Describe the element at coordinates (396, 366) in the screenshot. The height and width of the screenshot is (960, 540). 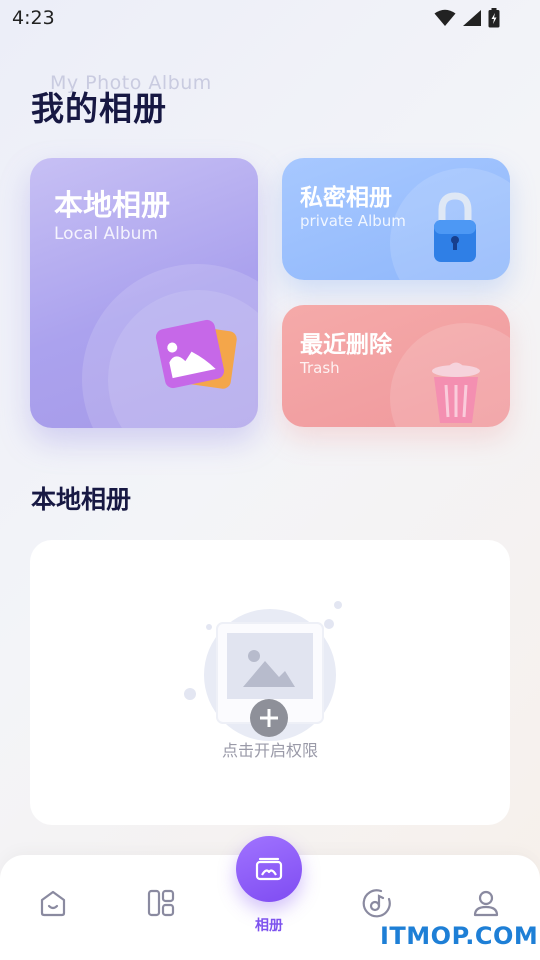
I see `trash-card: 最近删除 Trash` at that location.